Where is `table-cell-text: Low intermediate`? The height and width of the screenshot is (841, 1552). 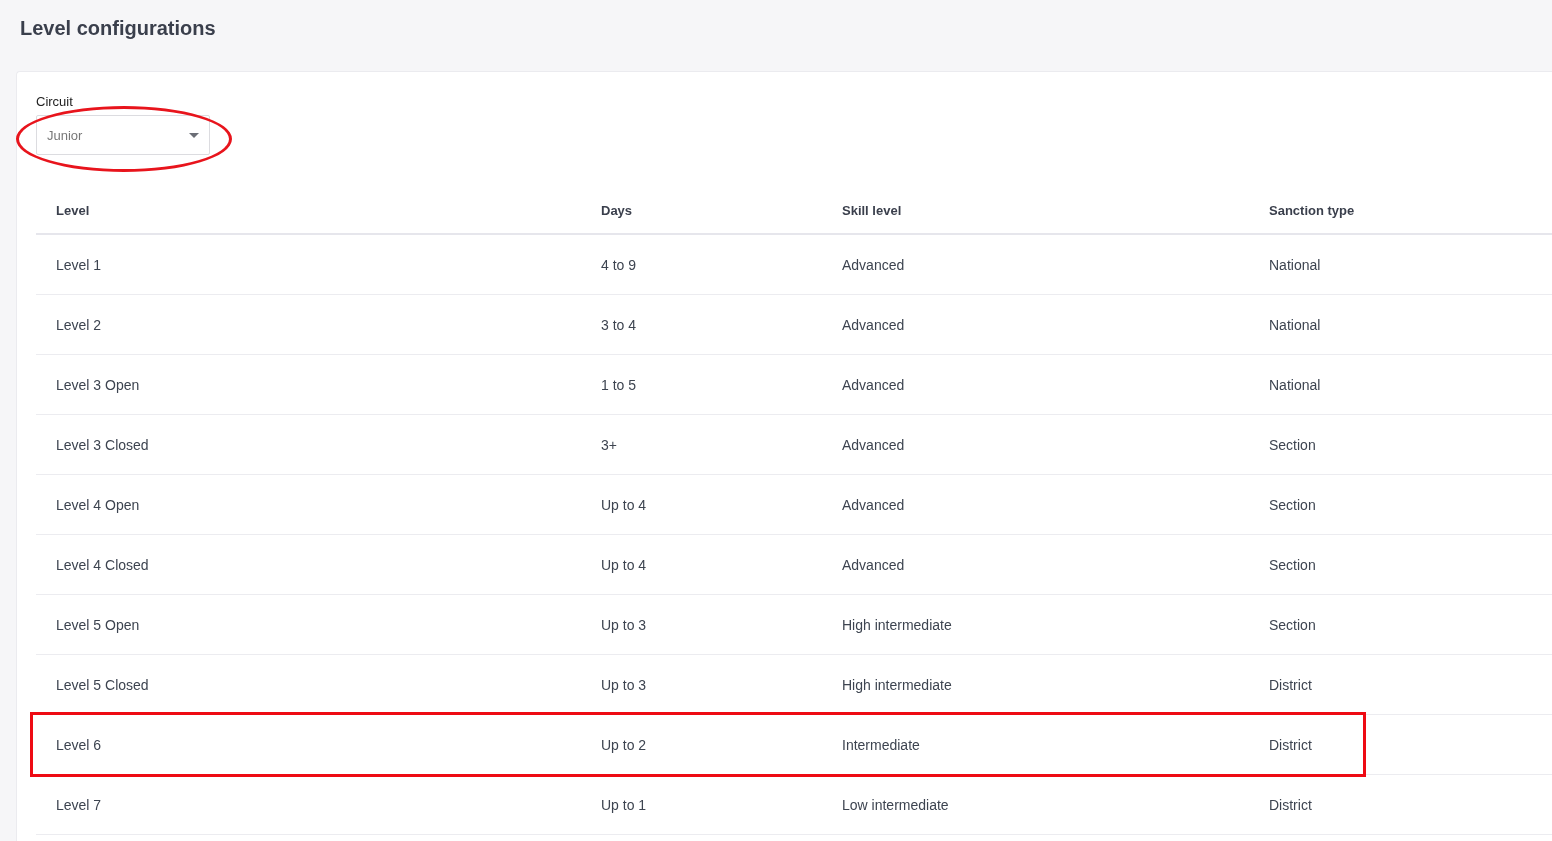 table-cell-text: Low intermediate is located at coordinates (895, 805).